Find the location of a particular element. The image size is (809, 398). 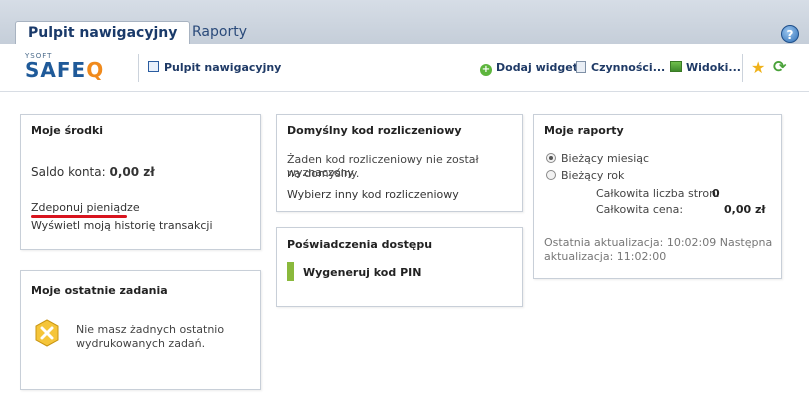

last-update-line1: Ostatnia aktualizacja: 10:02:09 Następna is located at coordinates (658, 242).